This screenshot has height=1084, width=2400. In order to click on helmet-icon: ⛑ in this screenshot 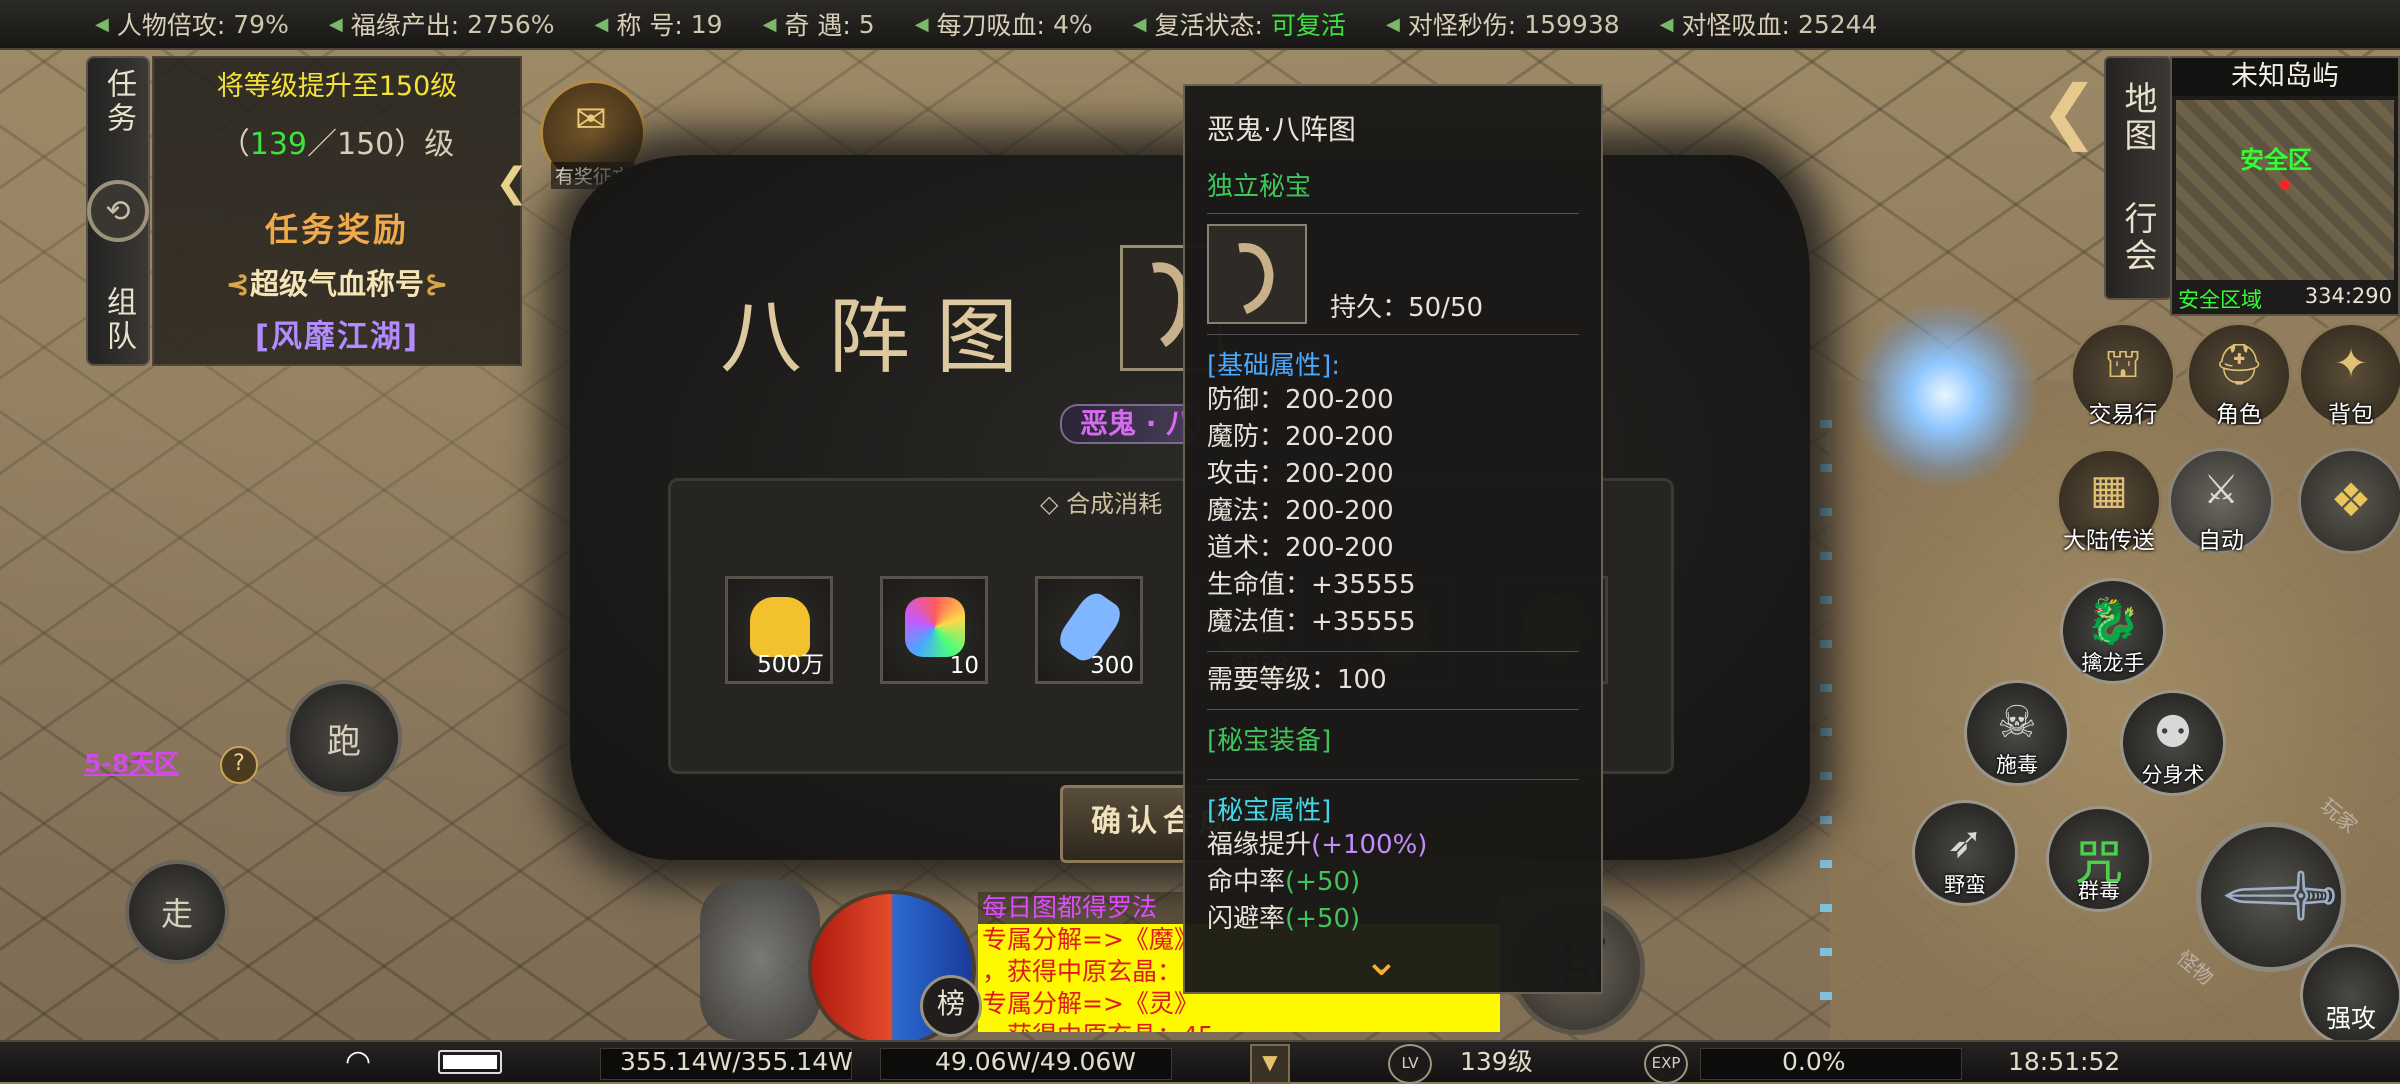, I will do `click(2239, 365)`.